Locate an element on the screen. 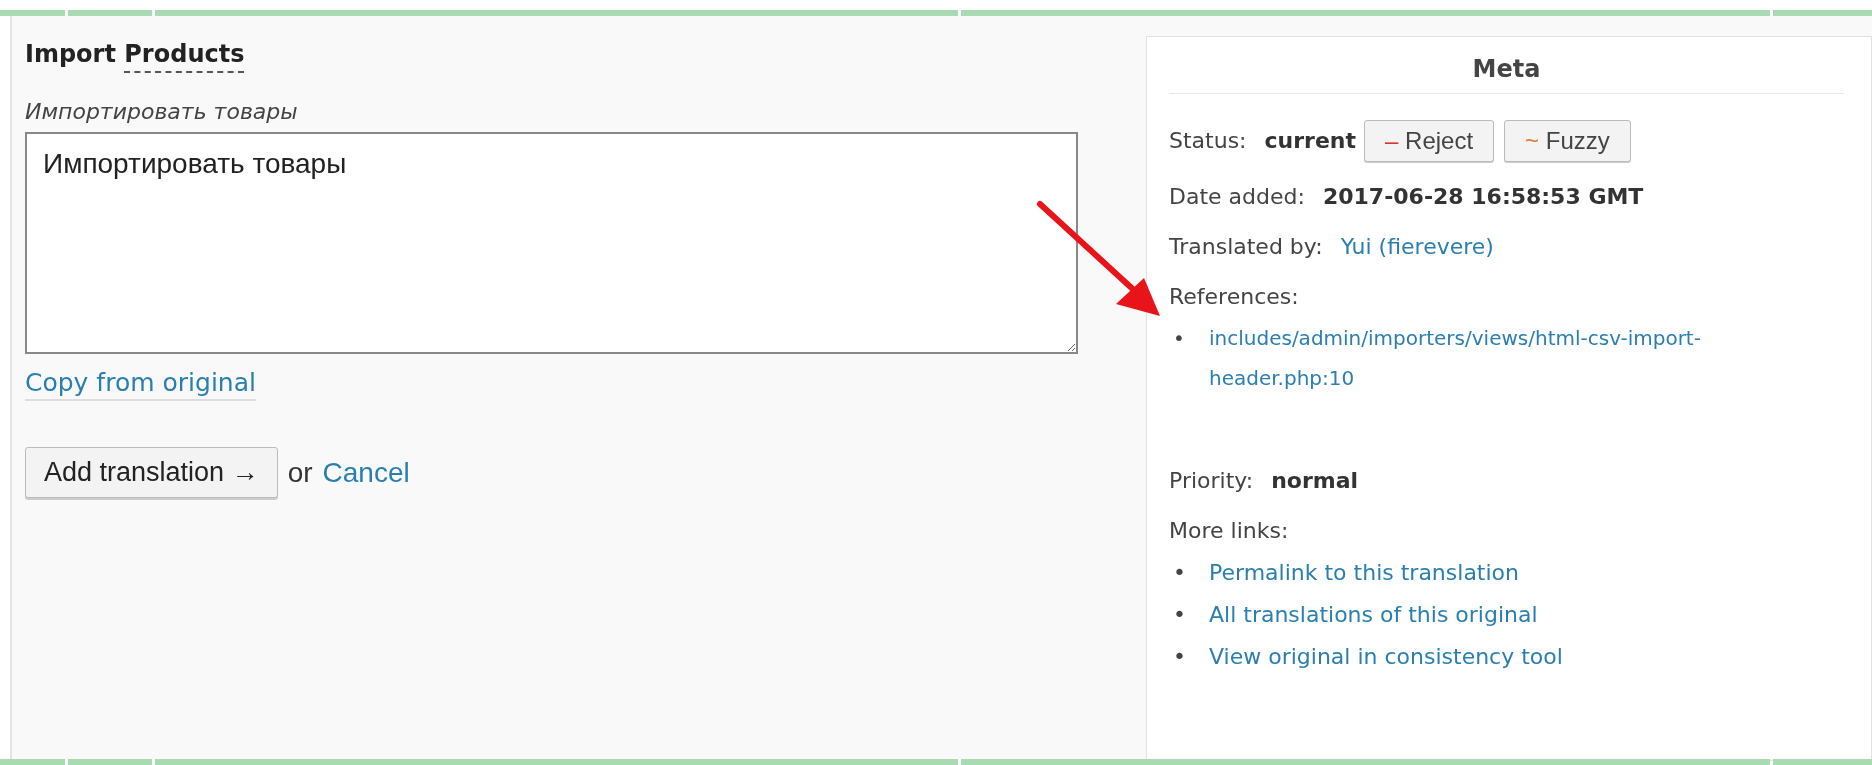  original-text: Import is located at coordinates (71, 55).